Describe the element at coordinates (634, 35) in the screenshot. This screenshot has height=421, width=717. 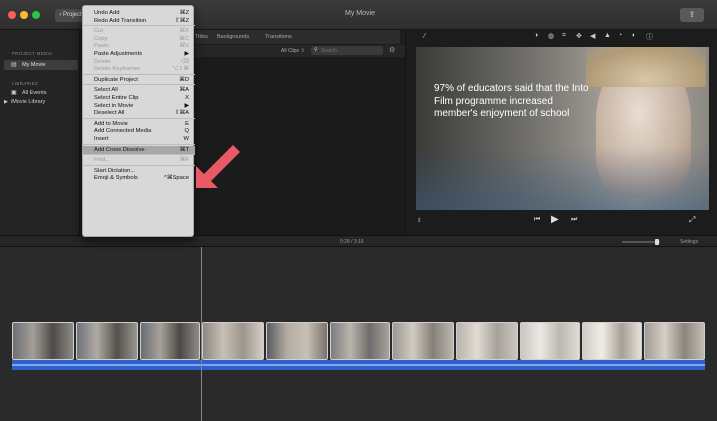
I see `clip-filter-icon: ◐` at that location.